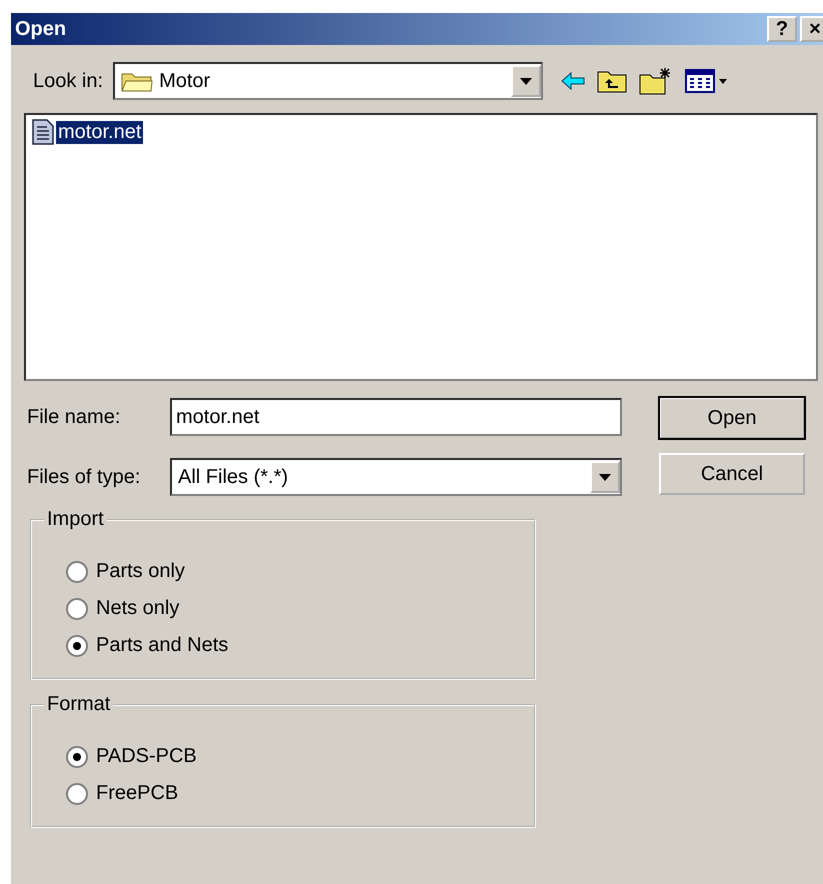  I want to click on close-button: ×, so click(811, 29).